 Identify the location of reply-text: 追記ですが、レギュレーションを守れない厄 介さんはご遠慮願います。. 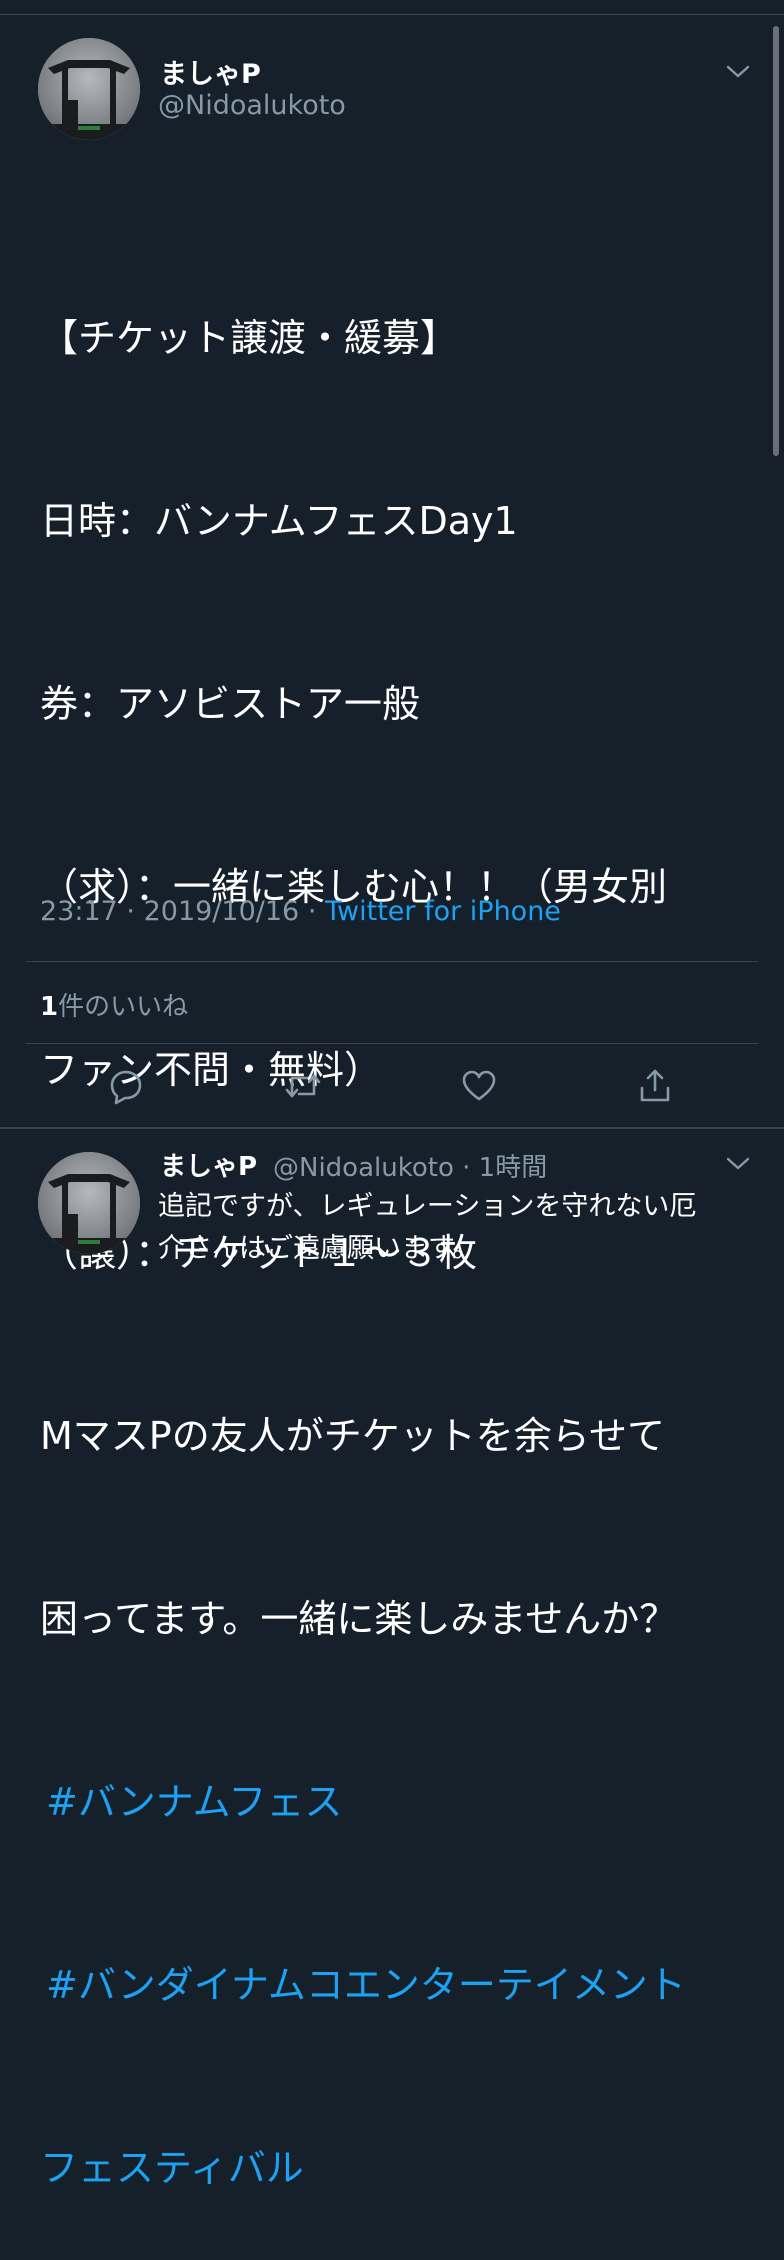
(448, 1228).